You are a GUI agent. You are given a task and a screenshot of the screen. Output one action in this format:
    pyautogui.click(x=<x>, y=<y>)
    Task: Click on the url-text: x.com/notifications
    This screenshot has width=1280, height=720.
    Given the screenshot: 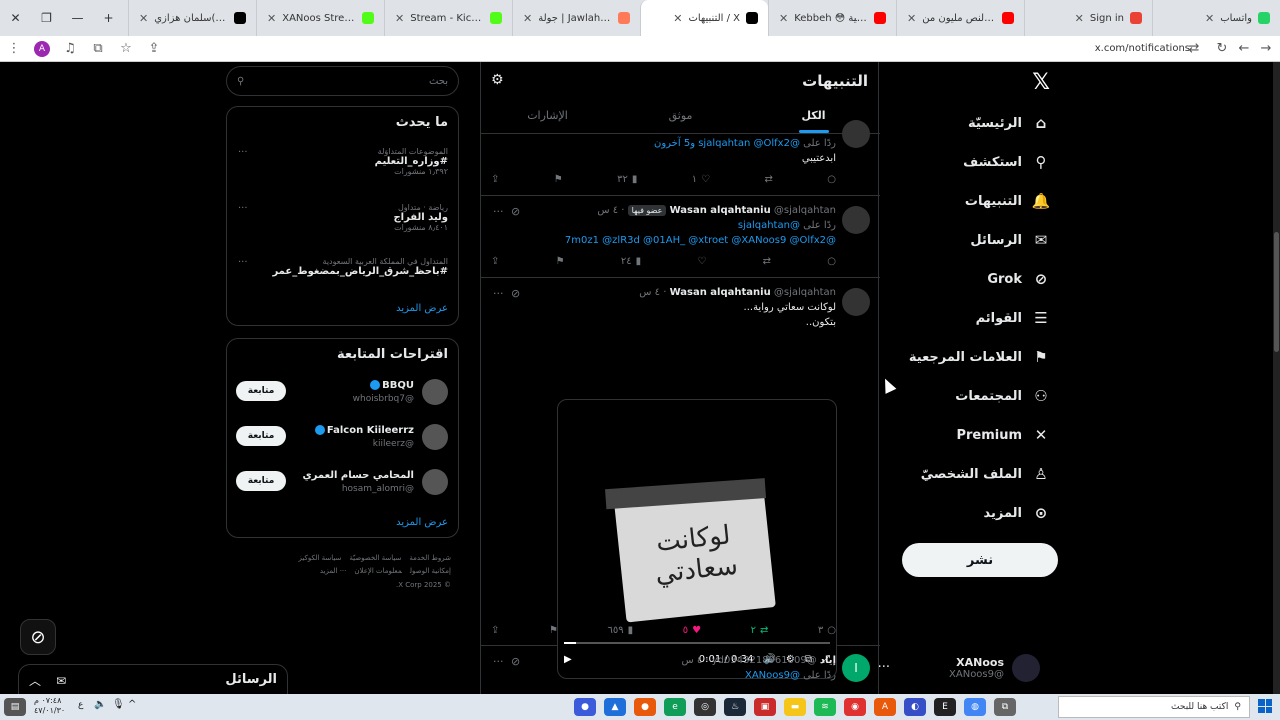 What is the action you would take?
    pyautogui.click(x=1142, y=48)
    